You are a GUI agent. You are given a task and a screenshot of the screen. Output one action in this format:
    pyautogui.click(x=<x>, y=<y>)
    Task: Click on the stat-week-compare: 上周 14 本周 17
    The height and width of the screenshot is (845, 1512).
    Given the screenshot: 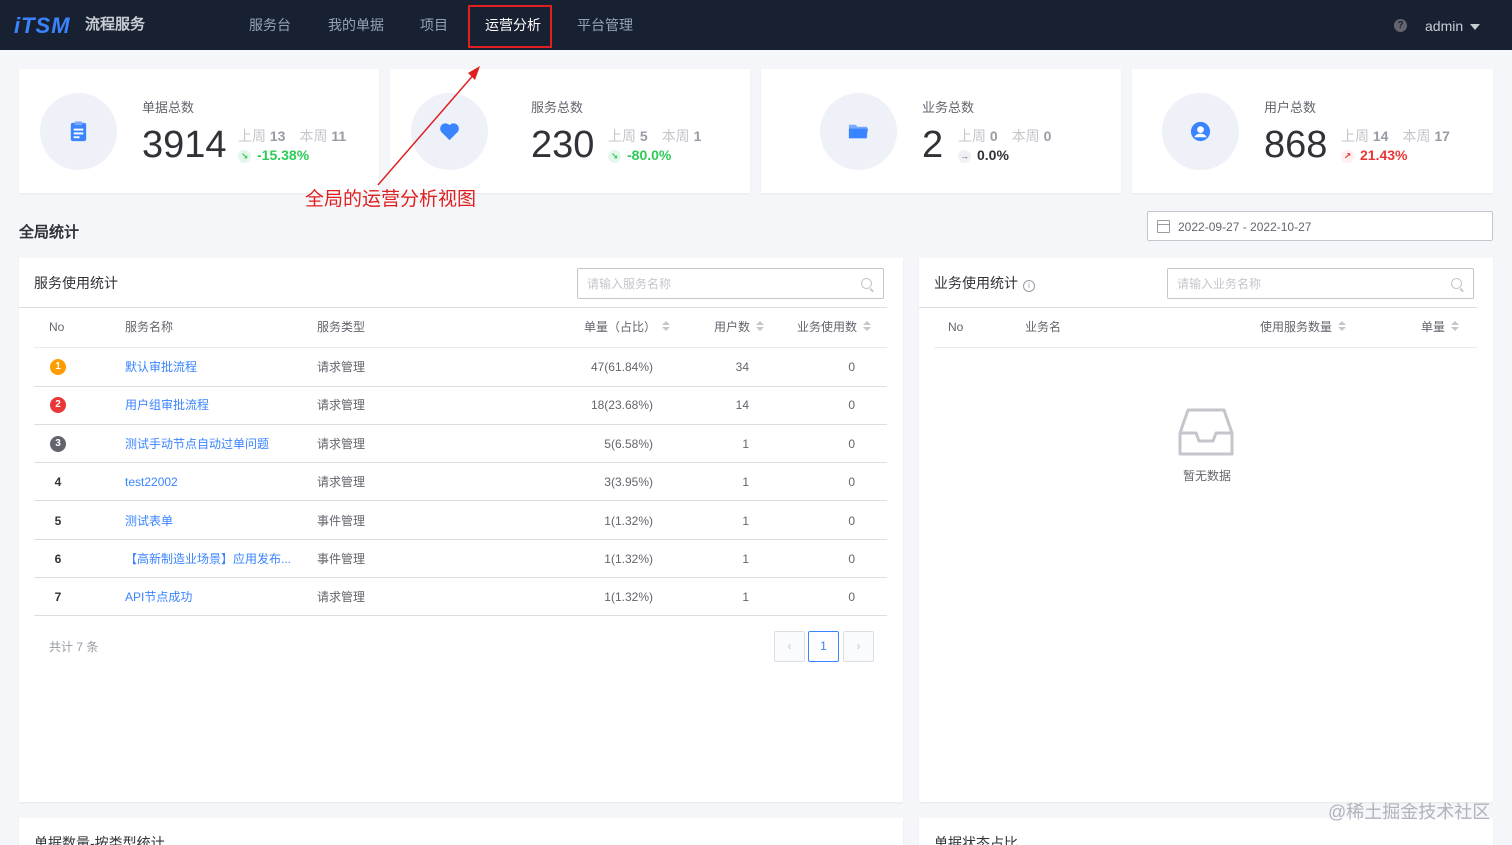 What is the action you would take?
    pyautogui.click(x=1395, y=136)
    